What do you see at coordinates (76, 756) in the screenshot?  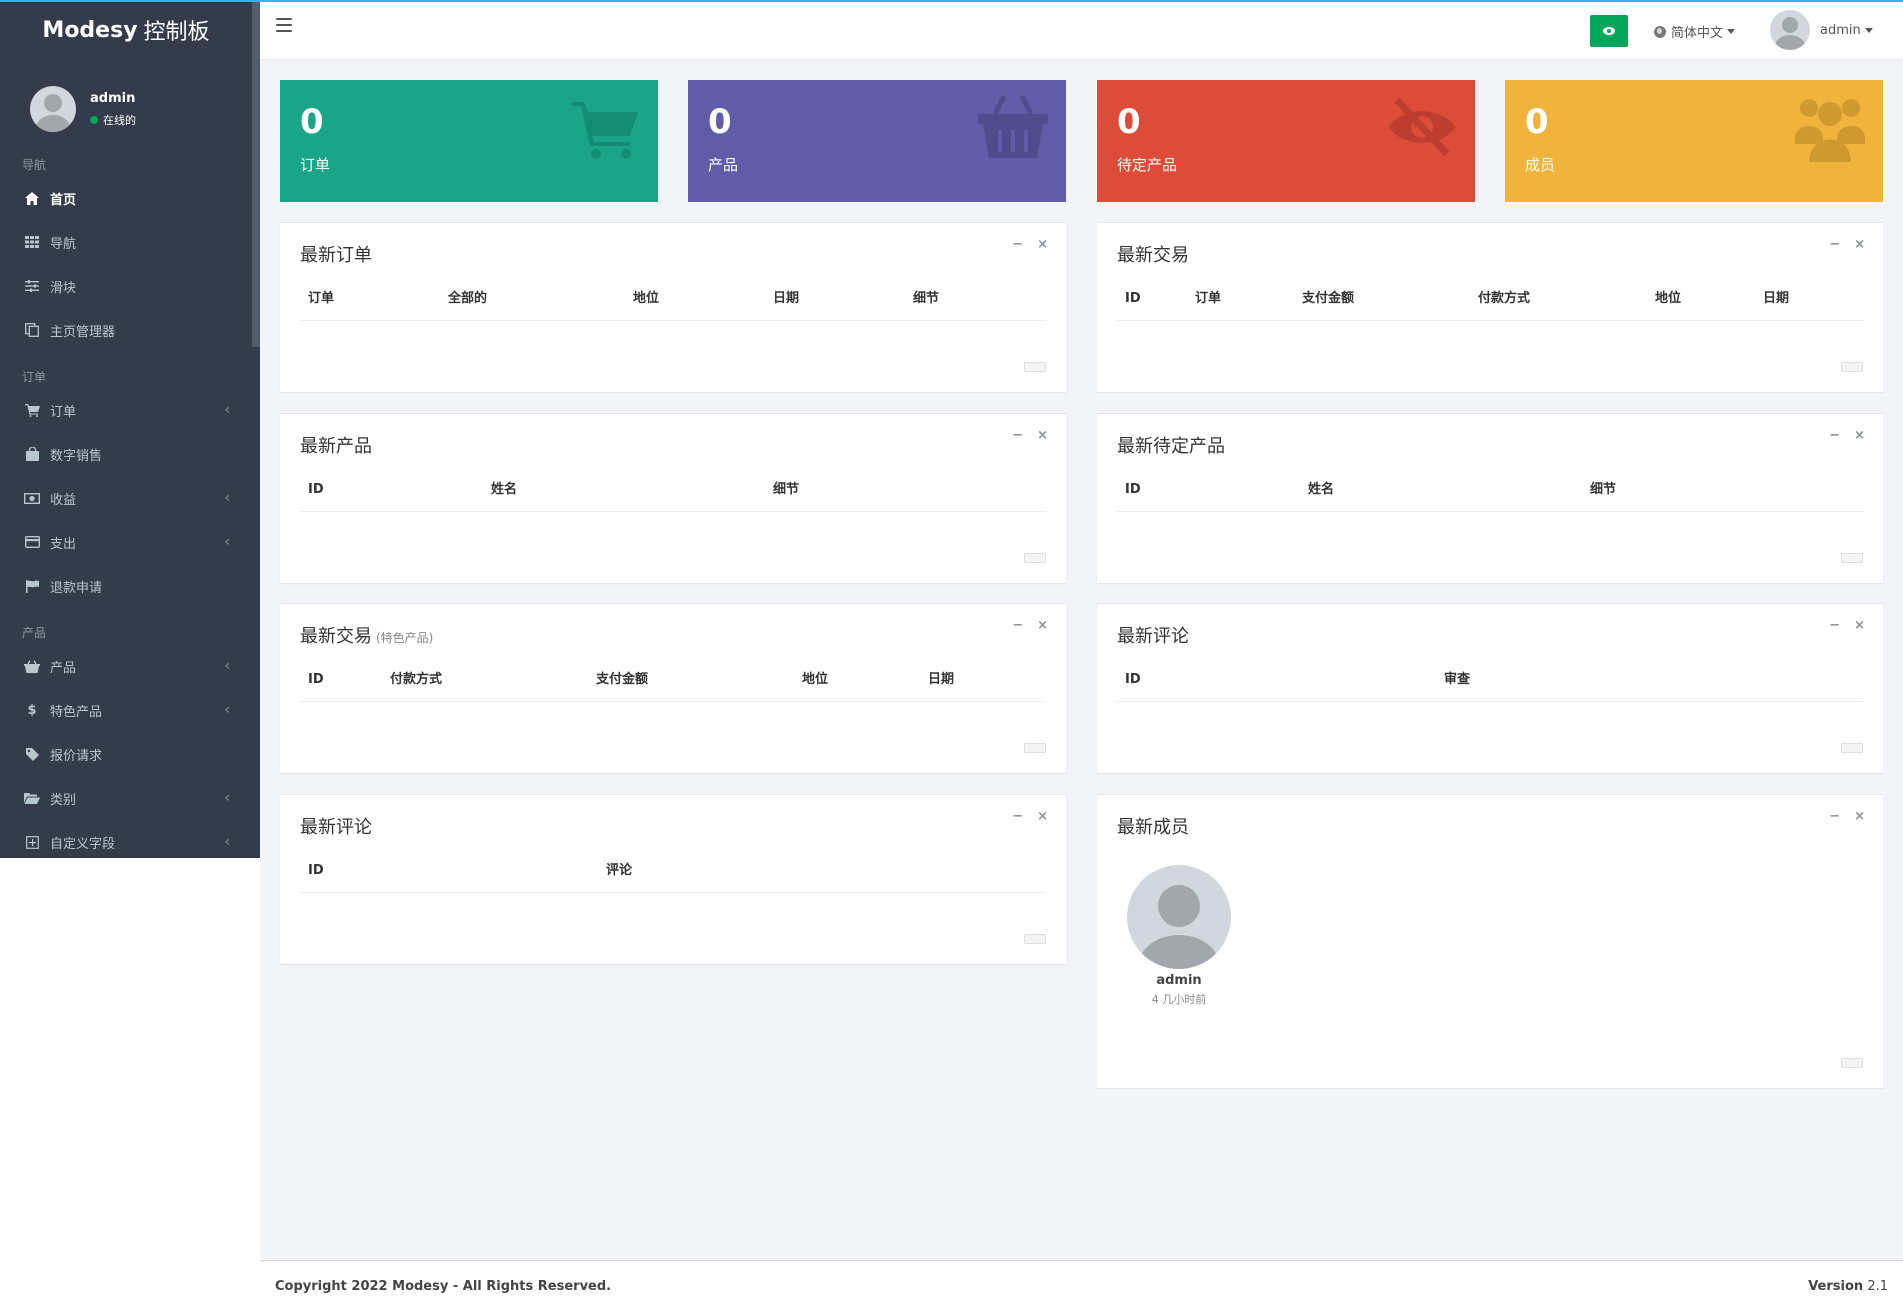 I see `sidebar-item-label: 报价请求` at bounding box center [76, 756].